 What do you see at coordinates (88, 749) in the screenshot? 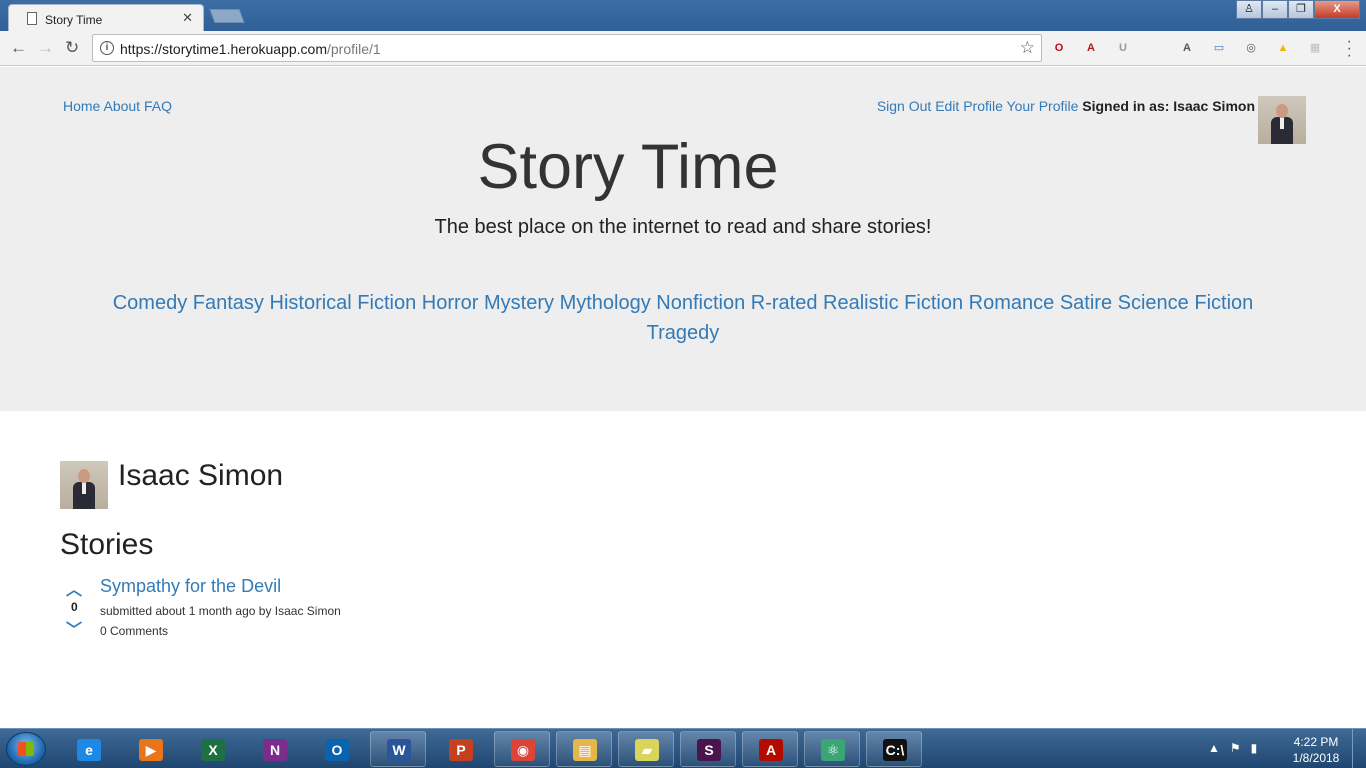
I see `taskbar-app-ie: e` at bounding box center [88, 749].